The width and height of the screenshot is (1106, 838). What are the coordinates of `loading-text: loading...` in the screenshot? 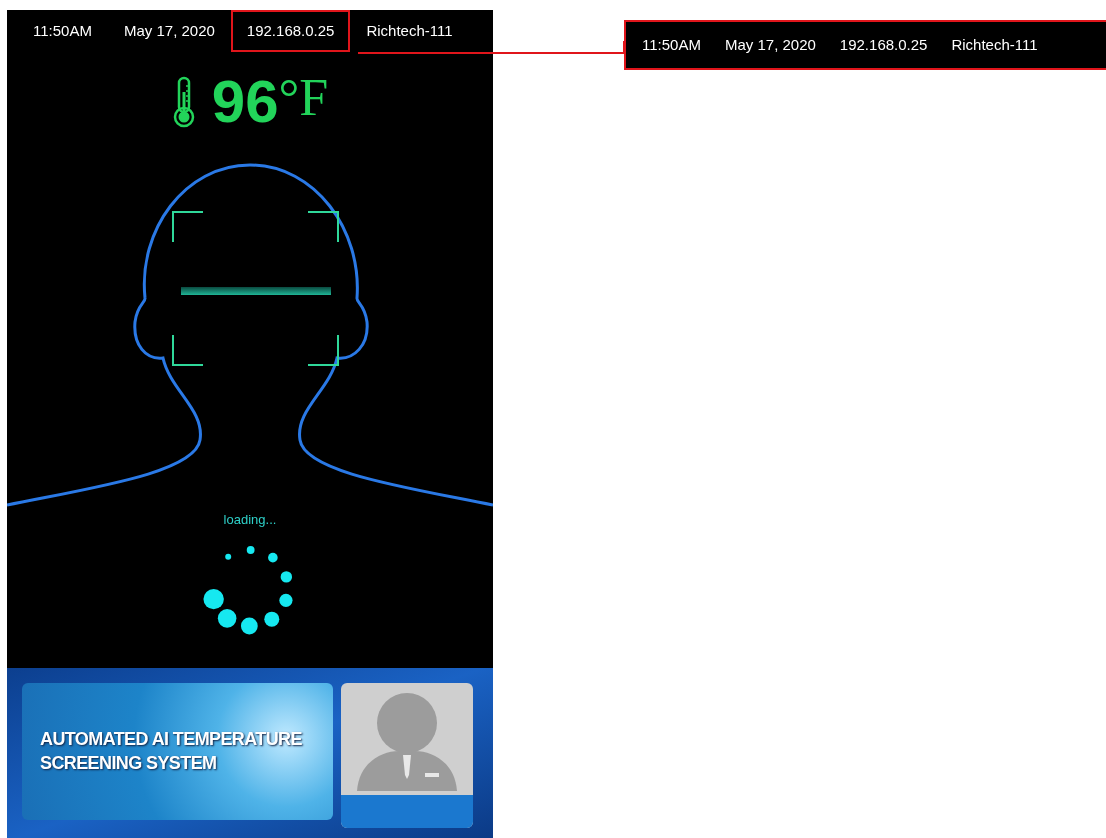 It's located at (250, 520).